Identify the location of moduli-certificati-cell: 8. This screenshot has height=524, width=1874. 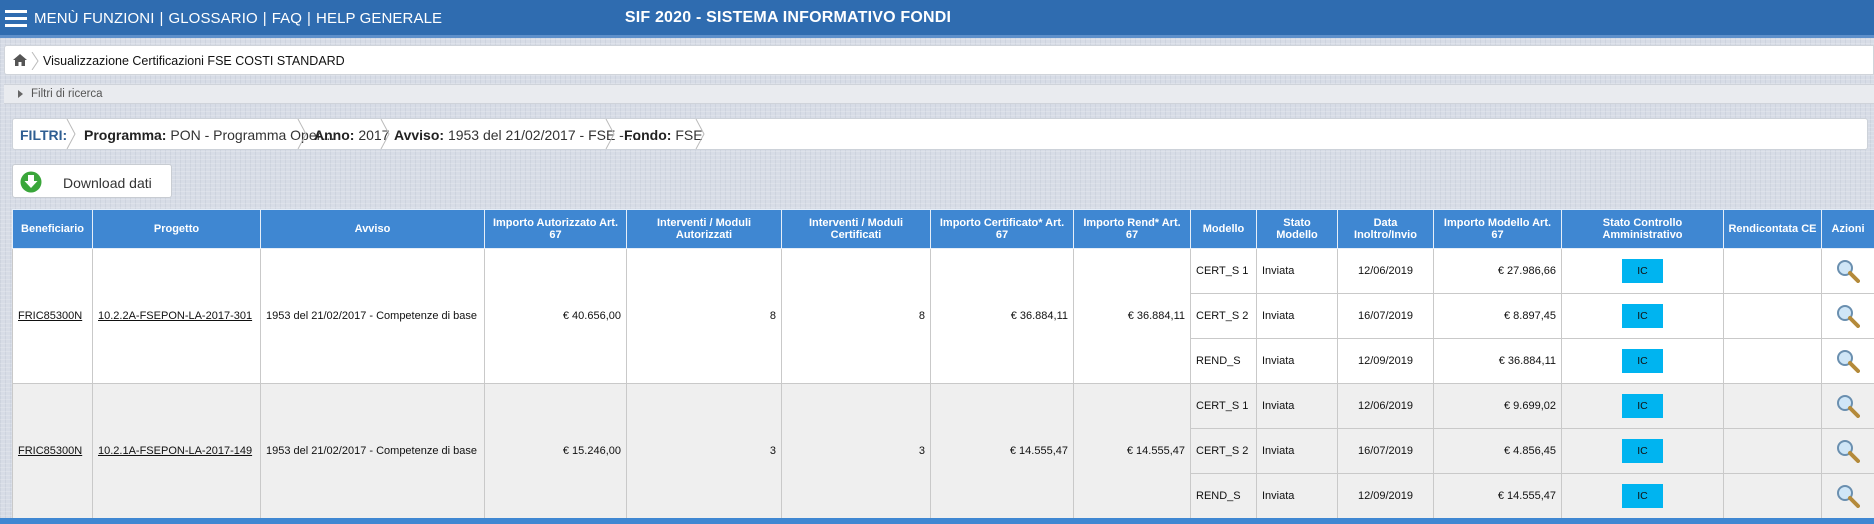
(856, 316).